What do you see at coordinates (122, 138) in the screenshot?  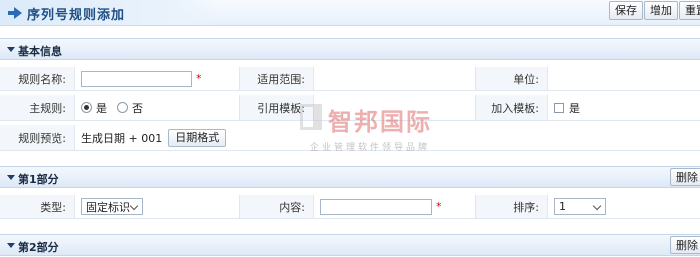 I see `preview-value: 生成日期 + 001` at bounding box center [122, 138].